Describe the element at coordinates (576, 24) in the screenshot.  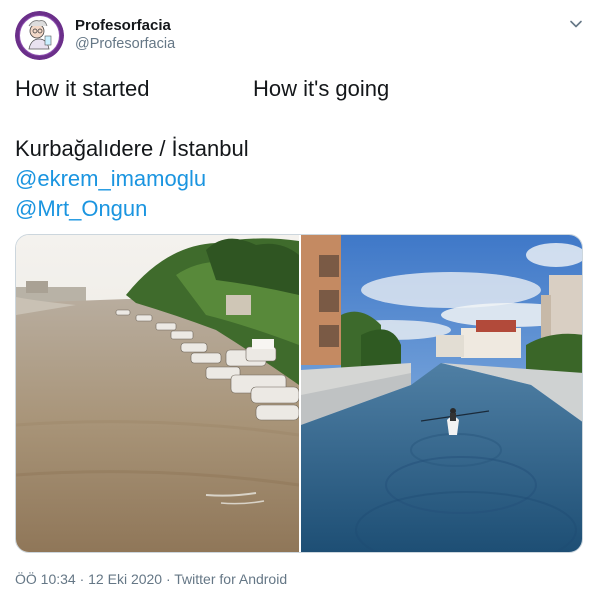
I see `chevron-down-icon` at that location.